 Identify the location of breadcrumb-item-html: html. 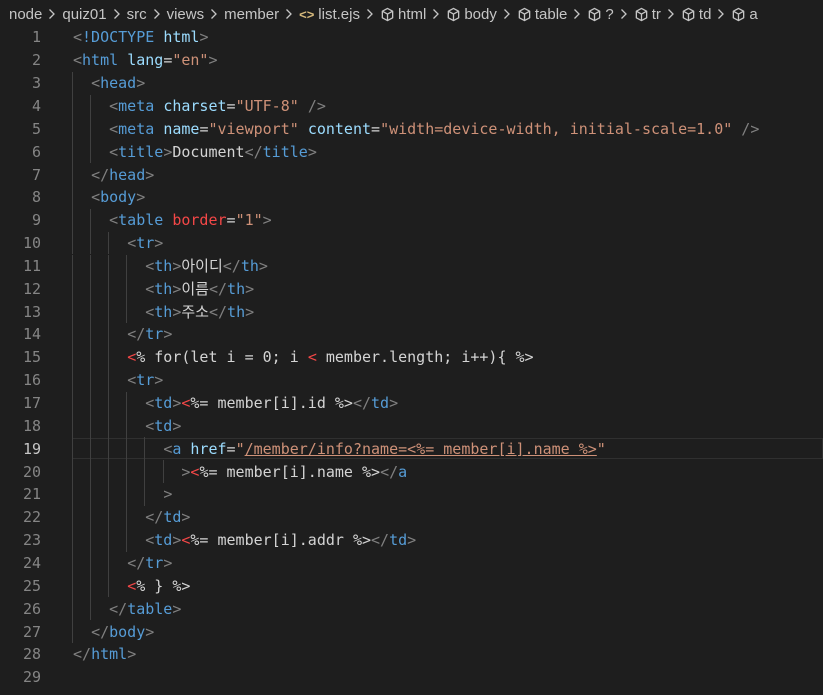
(403, 14).